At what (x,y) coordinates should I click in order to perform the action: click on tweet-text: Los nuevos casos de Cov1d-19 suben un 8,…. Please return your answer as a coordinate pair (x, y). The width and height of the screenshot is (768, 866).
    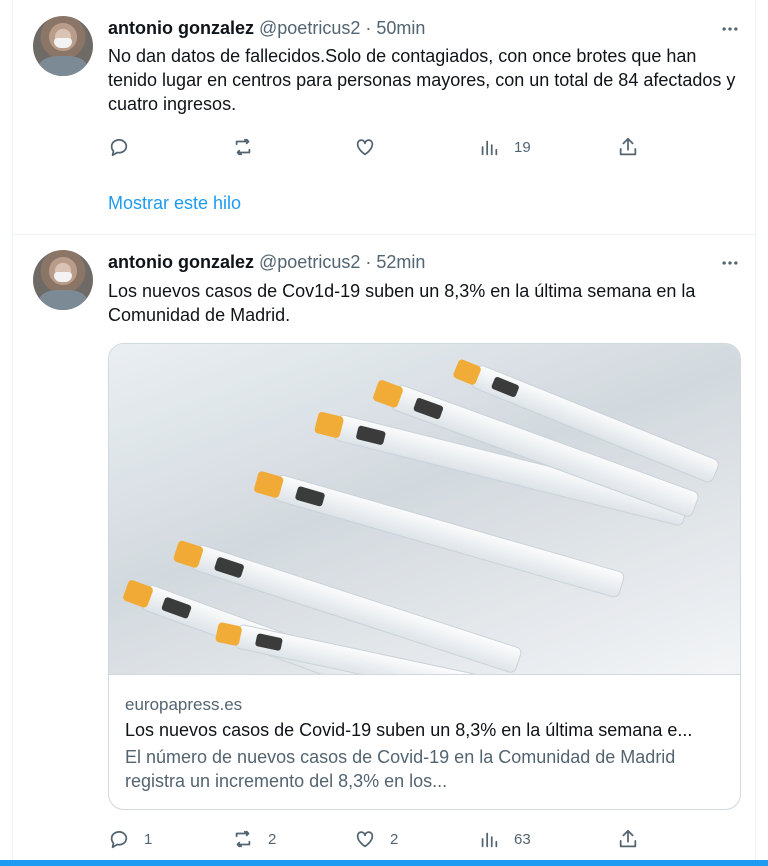
    Looking at the image, I should click on (402, 303).